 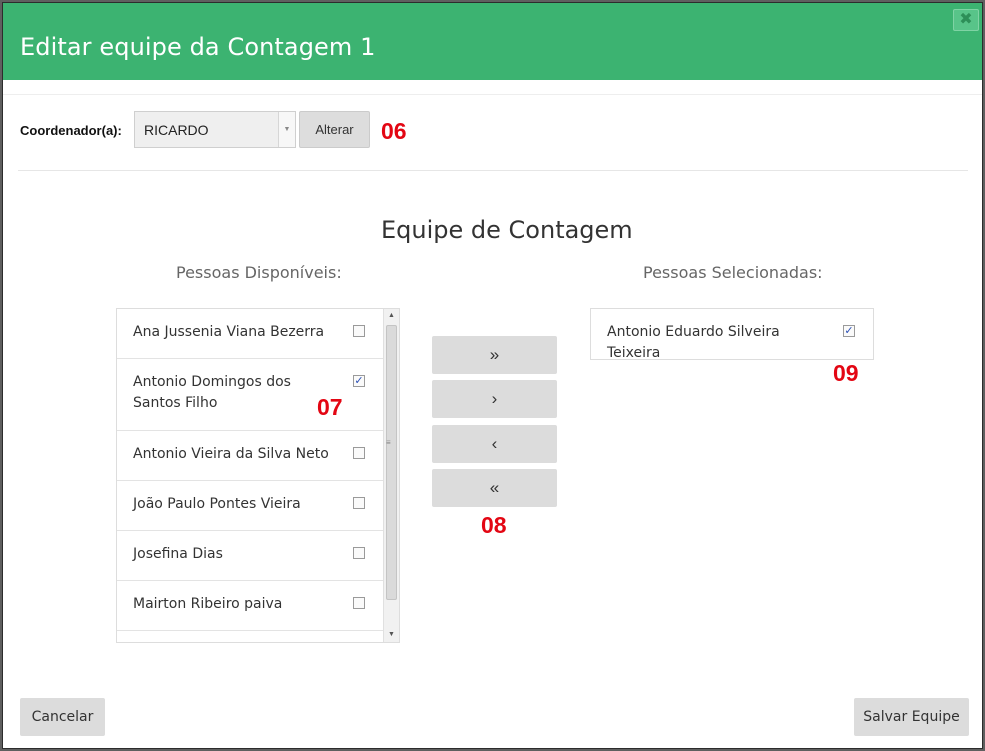 I want to click on save-team-button: Salvar Equipe, so click(x=911, y=717).